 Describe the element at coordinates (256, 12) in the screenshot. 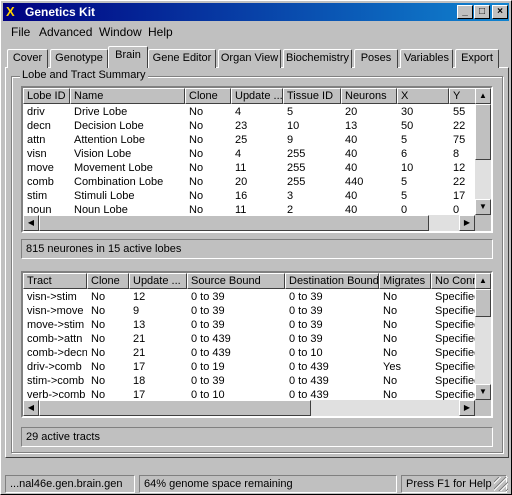

I see `title-bar: X Genetics Kit _ □ ×` at that location.